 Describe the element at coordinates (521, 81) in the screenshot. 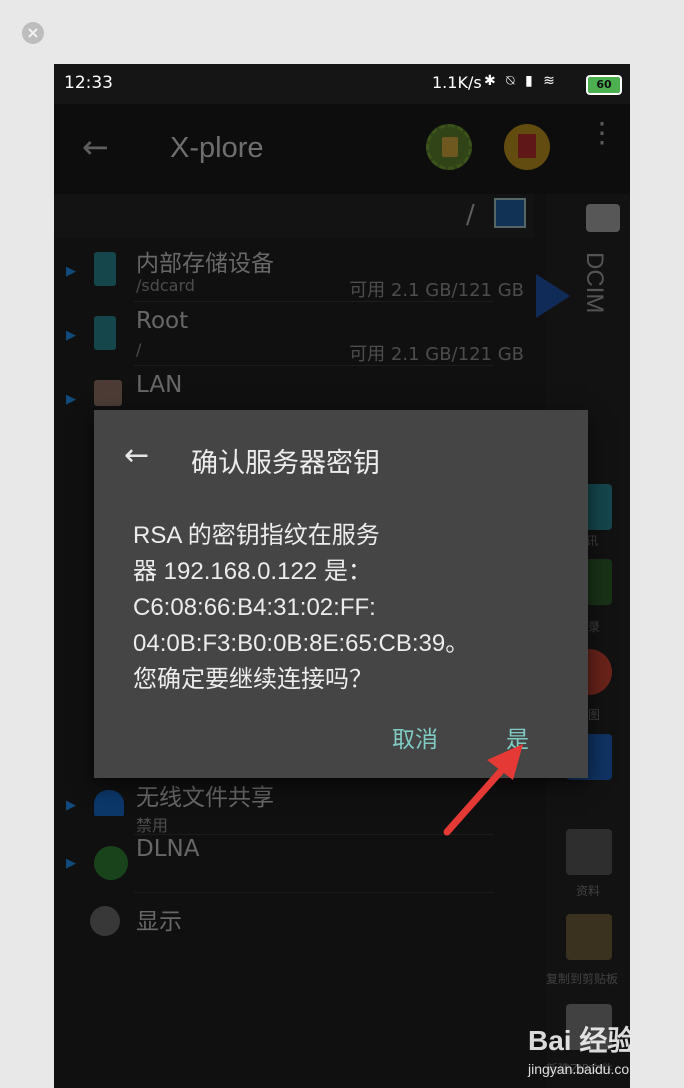

I see `status-icons: ✱ ⍉ ▮ ≋` at that location.